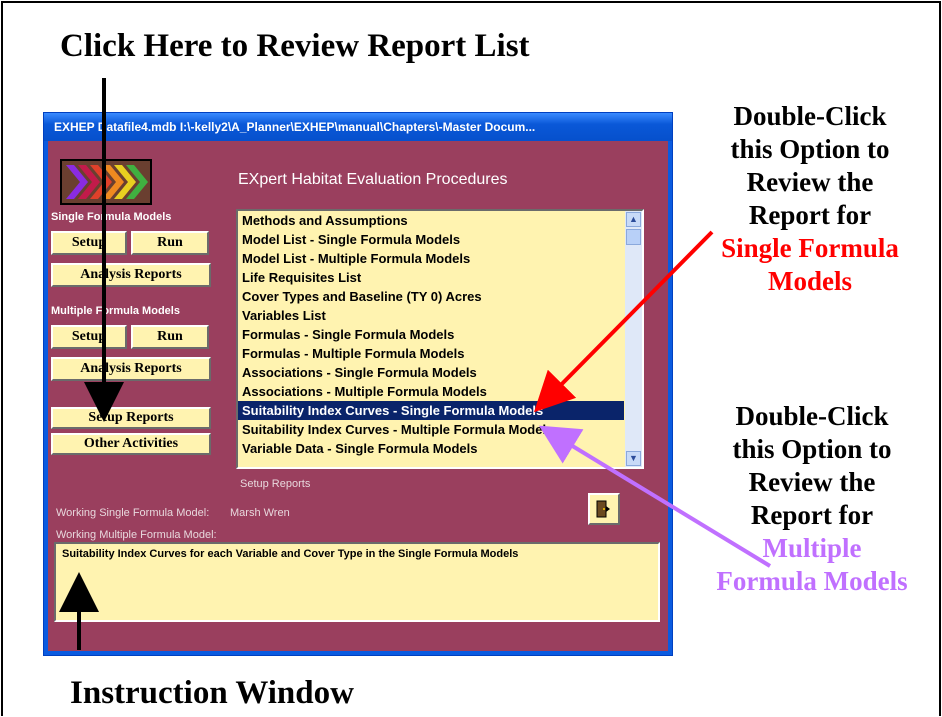 This screenshot has width=942, height=717. I want to click on arrow-to-multiple-formula-item, so click(655, 496).